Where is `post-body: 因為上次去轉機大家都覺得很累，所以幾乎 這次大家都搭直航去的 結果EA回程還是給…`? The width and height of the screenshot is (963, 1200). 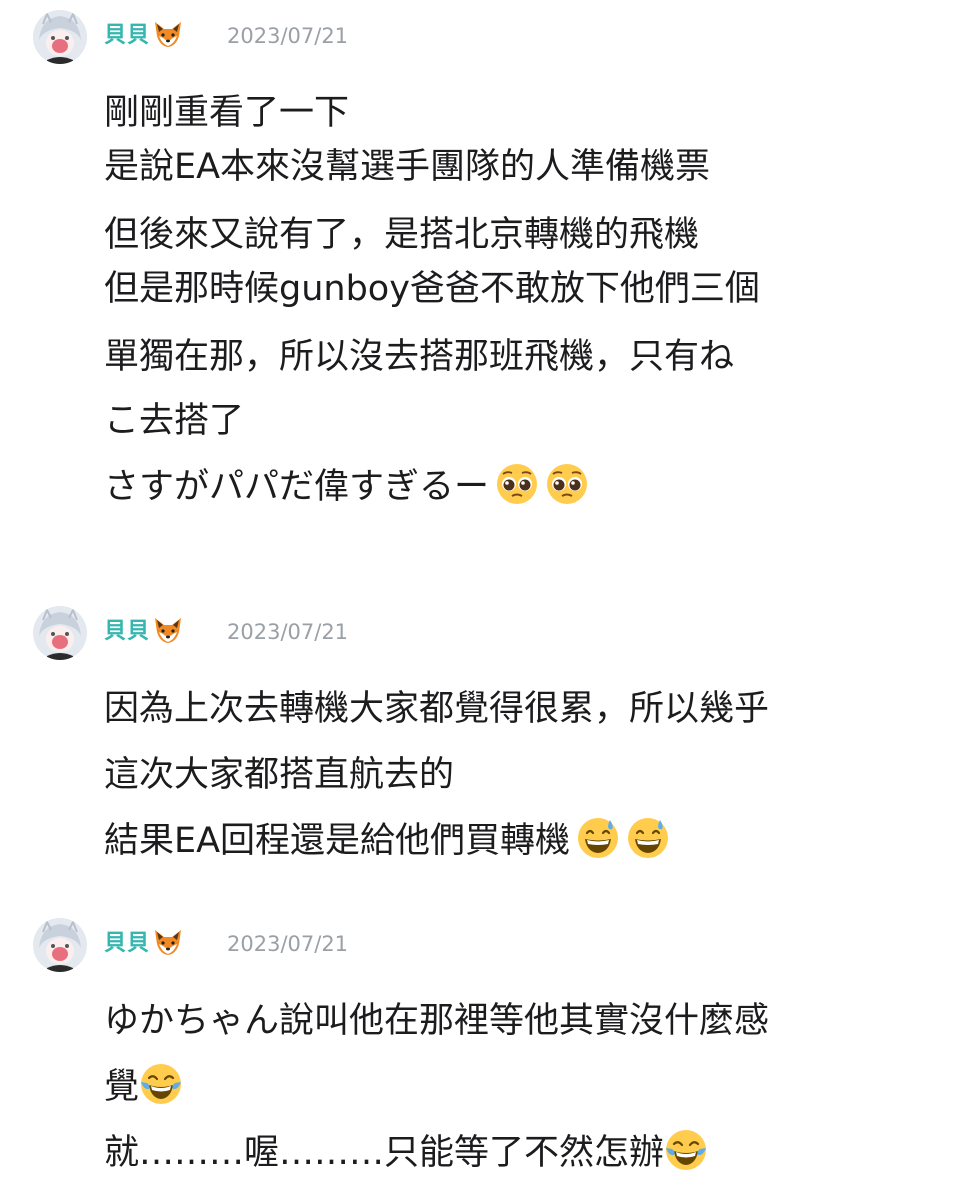 post-body: 因為上次去轉機大家都覺得很累，所以幾乎 這次大家都搭直航去的 結果EA回程還是給… is located at coordinates (519, 775).